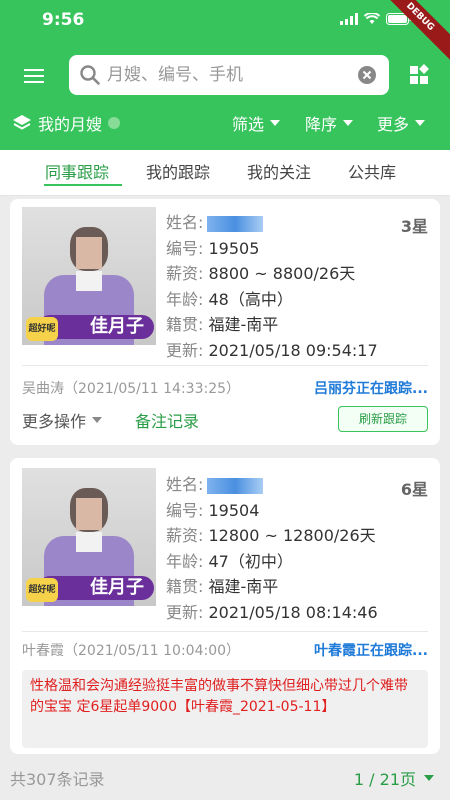  I want to click on status-dot, so click(114, 123).